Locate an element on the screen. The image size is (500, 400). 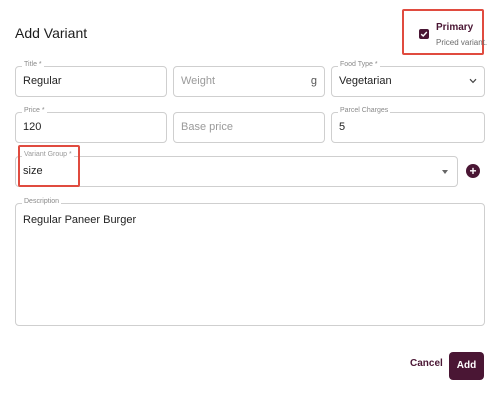
dialog-title: Add Variant is located at coordinates (51, 33).